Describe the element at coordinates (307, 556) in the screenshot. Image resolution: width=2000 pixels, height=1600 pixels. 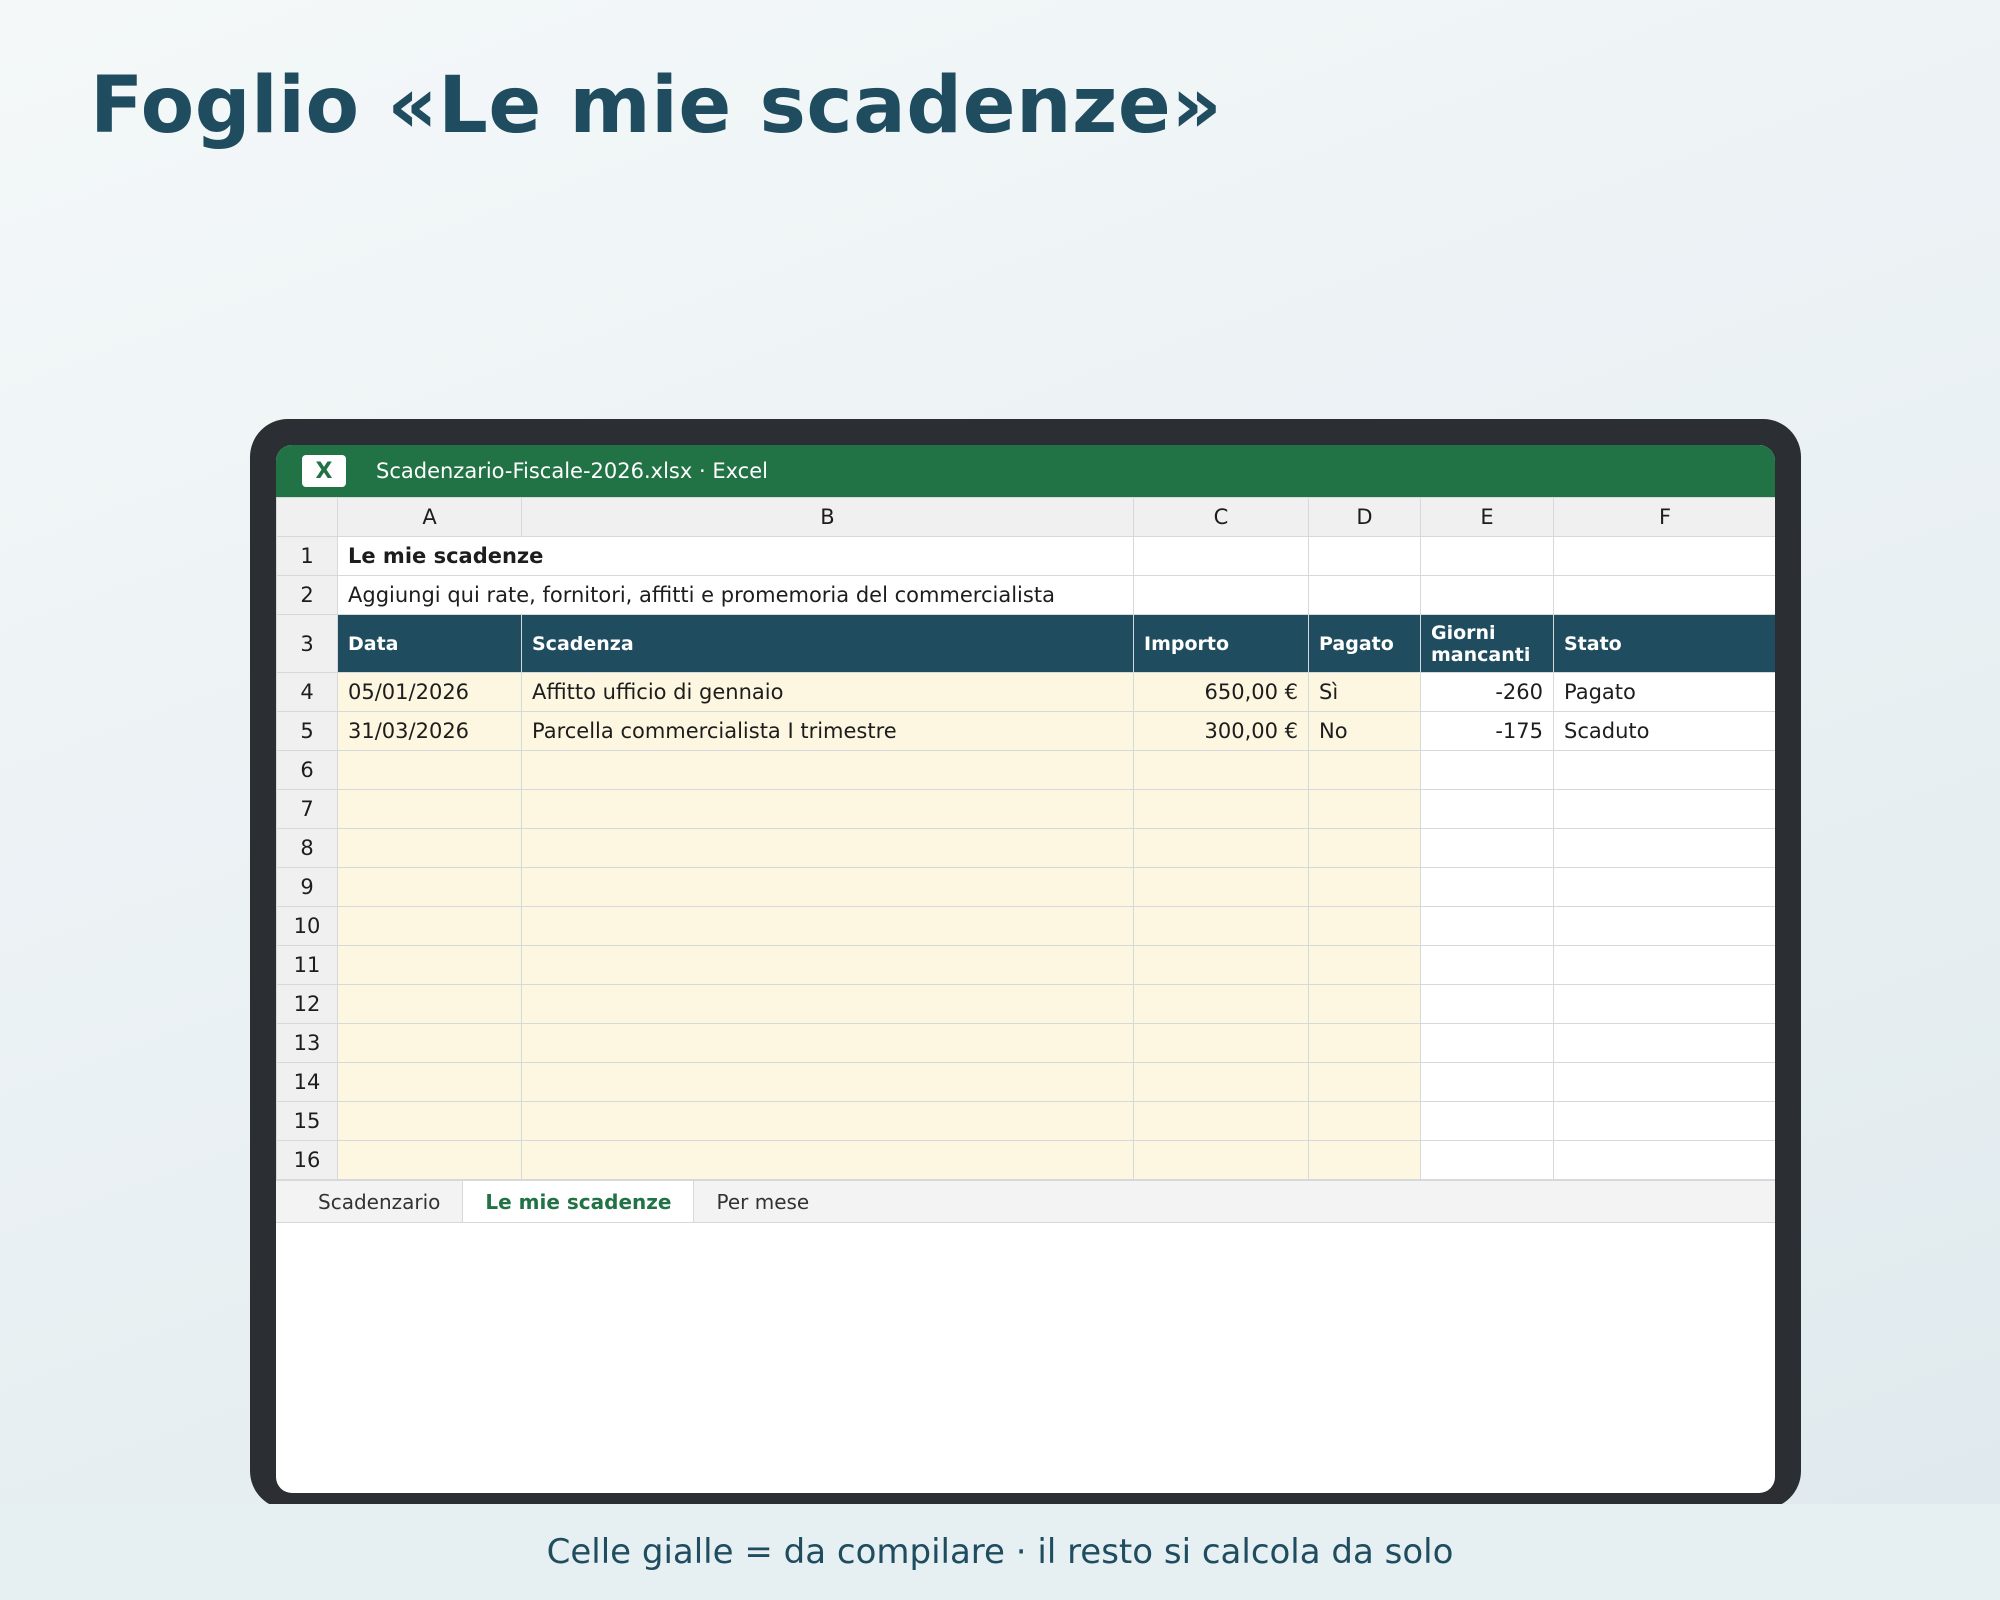
I see `row-number: 1` at that location.